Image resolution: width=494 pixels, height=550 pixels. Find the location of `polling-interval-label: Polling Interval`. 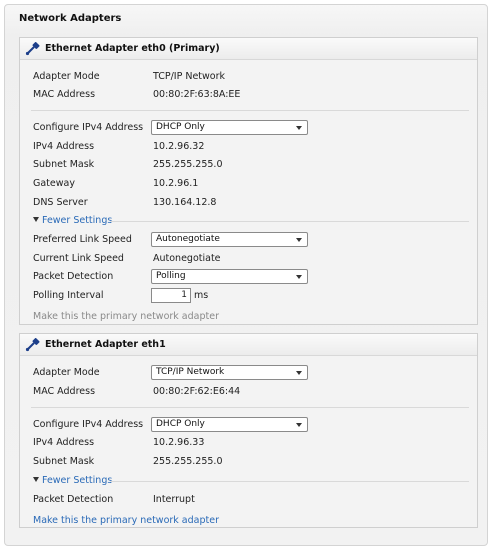

polling-interval-label: Polling Interval is located at coordinates (68, 295).